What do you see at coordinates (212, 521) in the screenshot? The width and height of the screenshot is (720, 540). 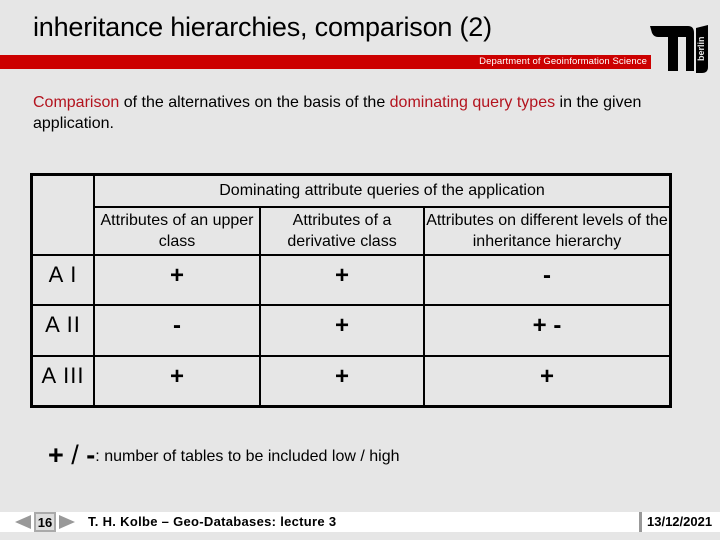 I see `author-line: T. H. Kolbe – Geo-Databases: lecture 3` at bounding box center [212, 521].